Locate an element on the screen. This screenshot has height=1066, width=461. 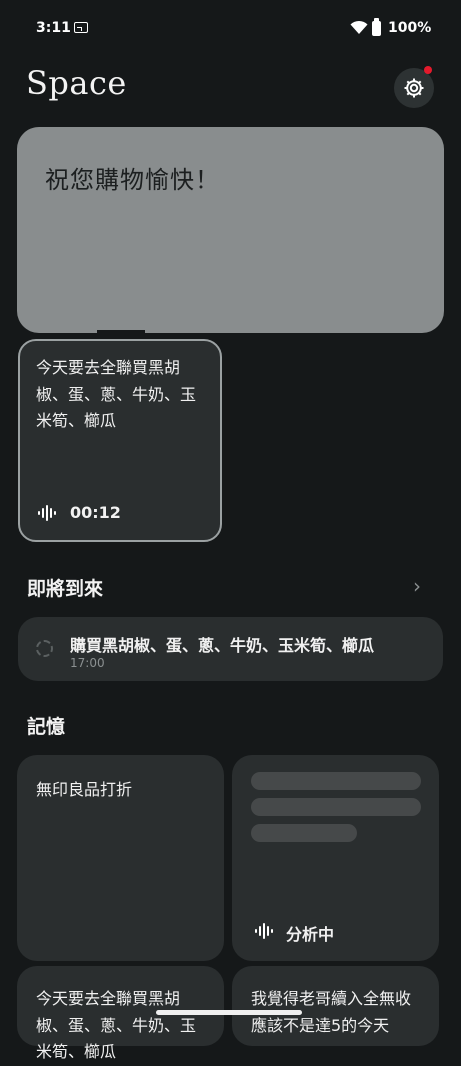
bubble-text: 祝您購物愉快！ is located at coordinates (132, 180).